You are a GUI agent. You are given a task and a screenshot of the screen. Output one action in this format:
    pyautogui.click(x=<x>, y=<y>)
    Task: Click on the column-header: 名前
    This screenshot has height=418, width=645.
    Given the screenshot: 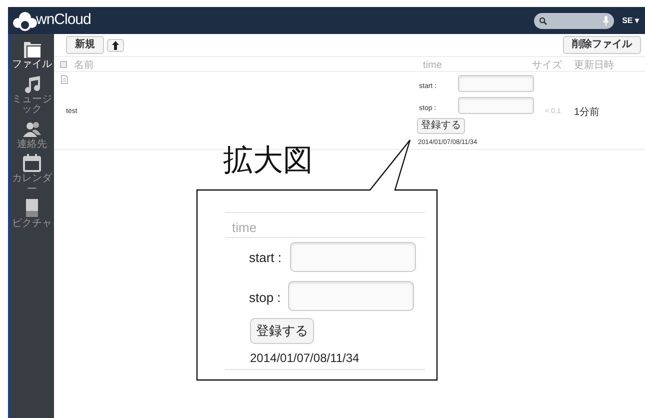 What is the action you would take?
    pyautogui.click(x=84, y=65)
    